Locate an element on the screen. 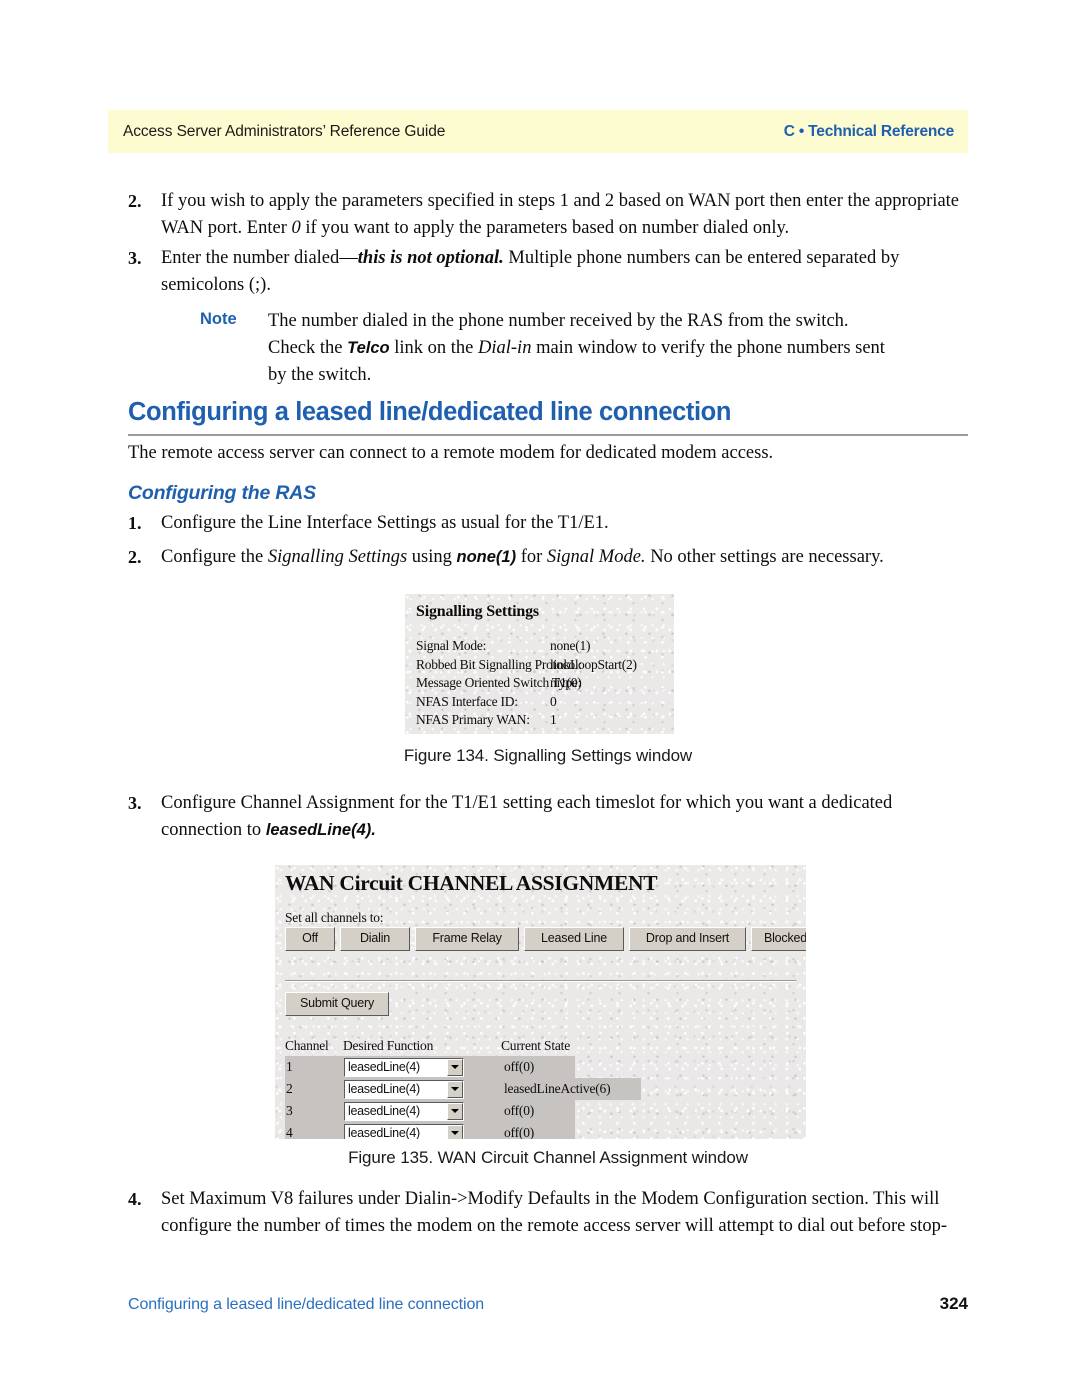 The height and width of the screenshot is (1397, 1080). table-header-row: Channel Desired Function Current State is located at coordinates (435, 1046).